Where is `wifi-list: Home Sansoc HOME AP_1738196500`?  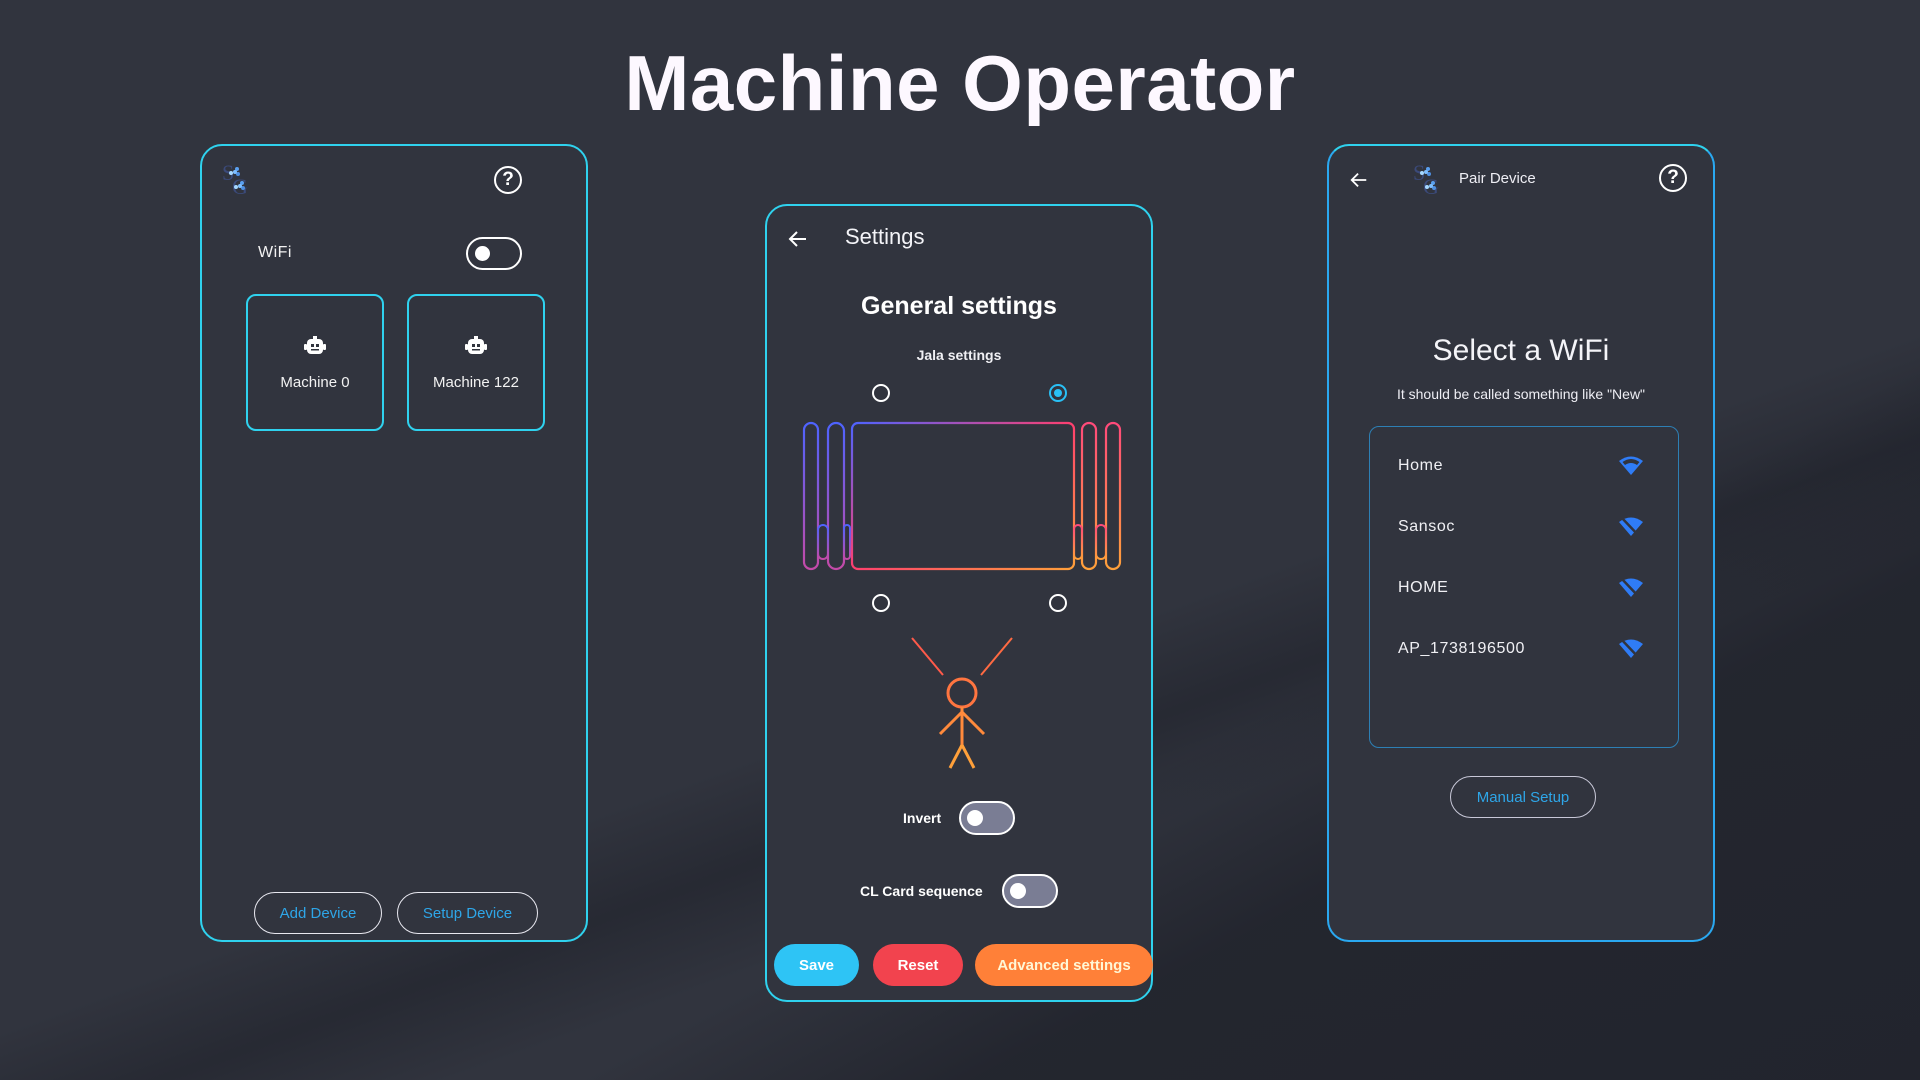 wifi-list: Home Sansoc HOME AP_1738196500 is located at coordinates (1524, 587).